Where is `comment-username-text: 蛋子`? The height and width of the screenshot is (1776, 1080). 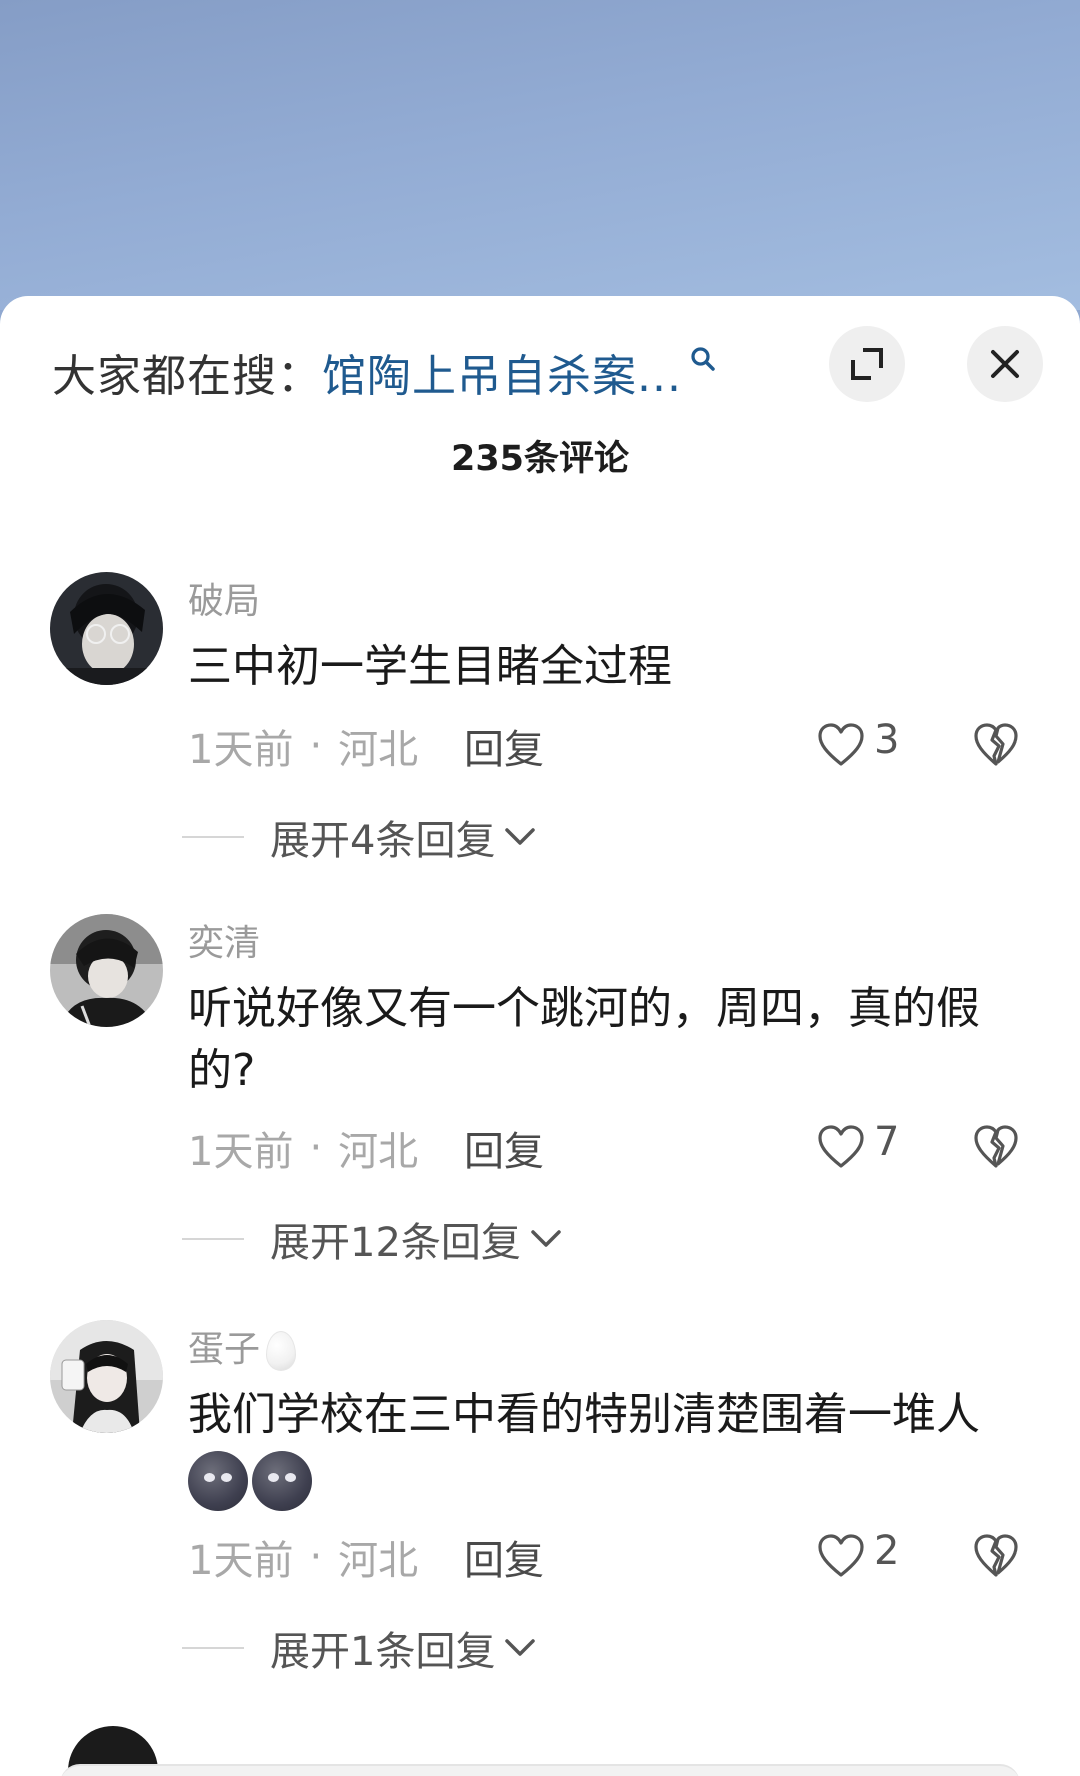
comment-username-text: 蛋子 is located at coordinates (224, 1349).